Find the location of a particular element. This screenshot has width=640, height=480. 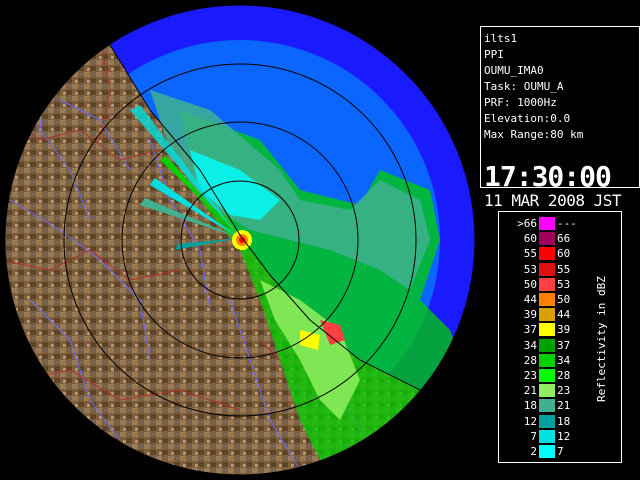

legend-row: 39 44 is located at coordinates (549, 315).